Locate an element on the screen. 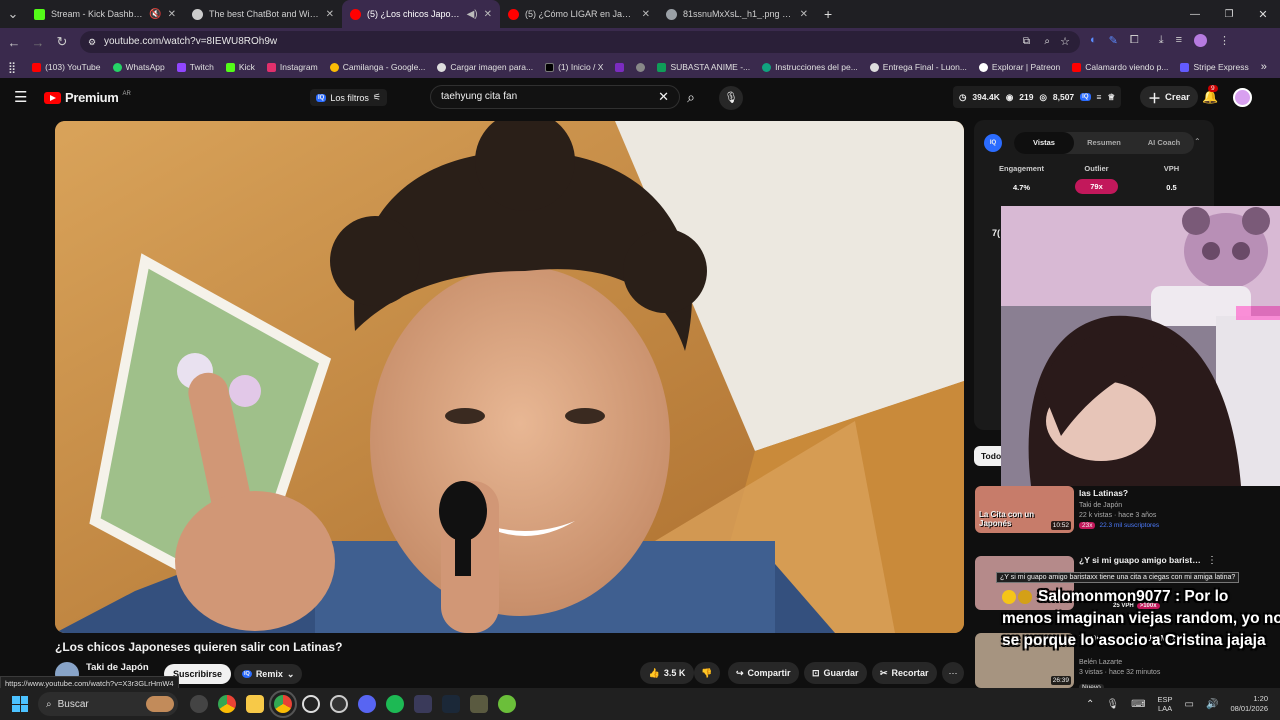 The image size is (1280, 720). rec-thumbnail: La Cita con un Japonés 10:52 is located at coordinates (1024, 509).